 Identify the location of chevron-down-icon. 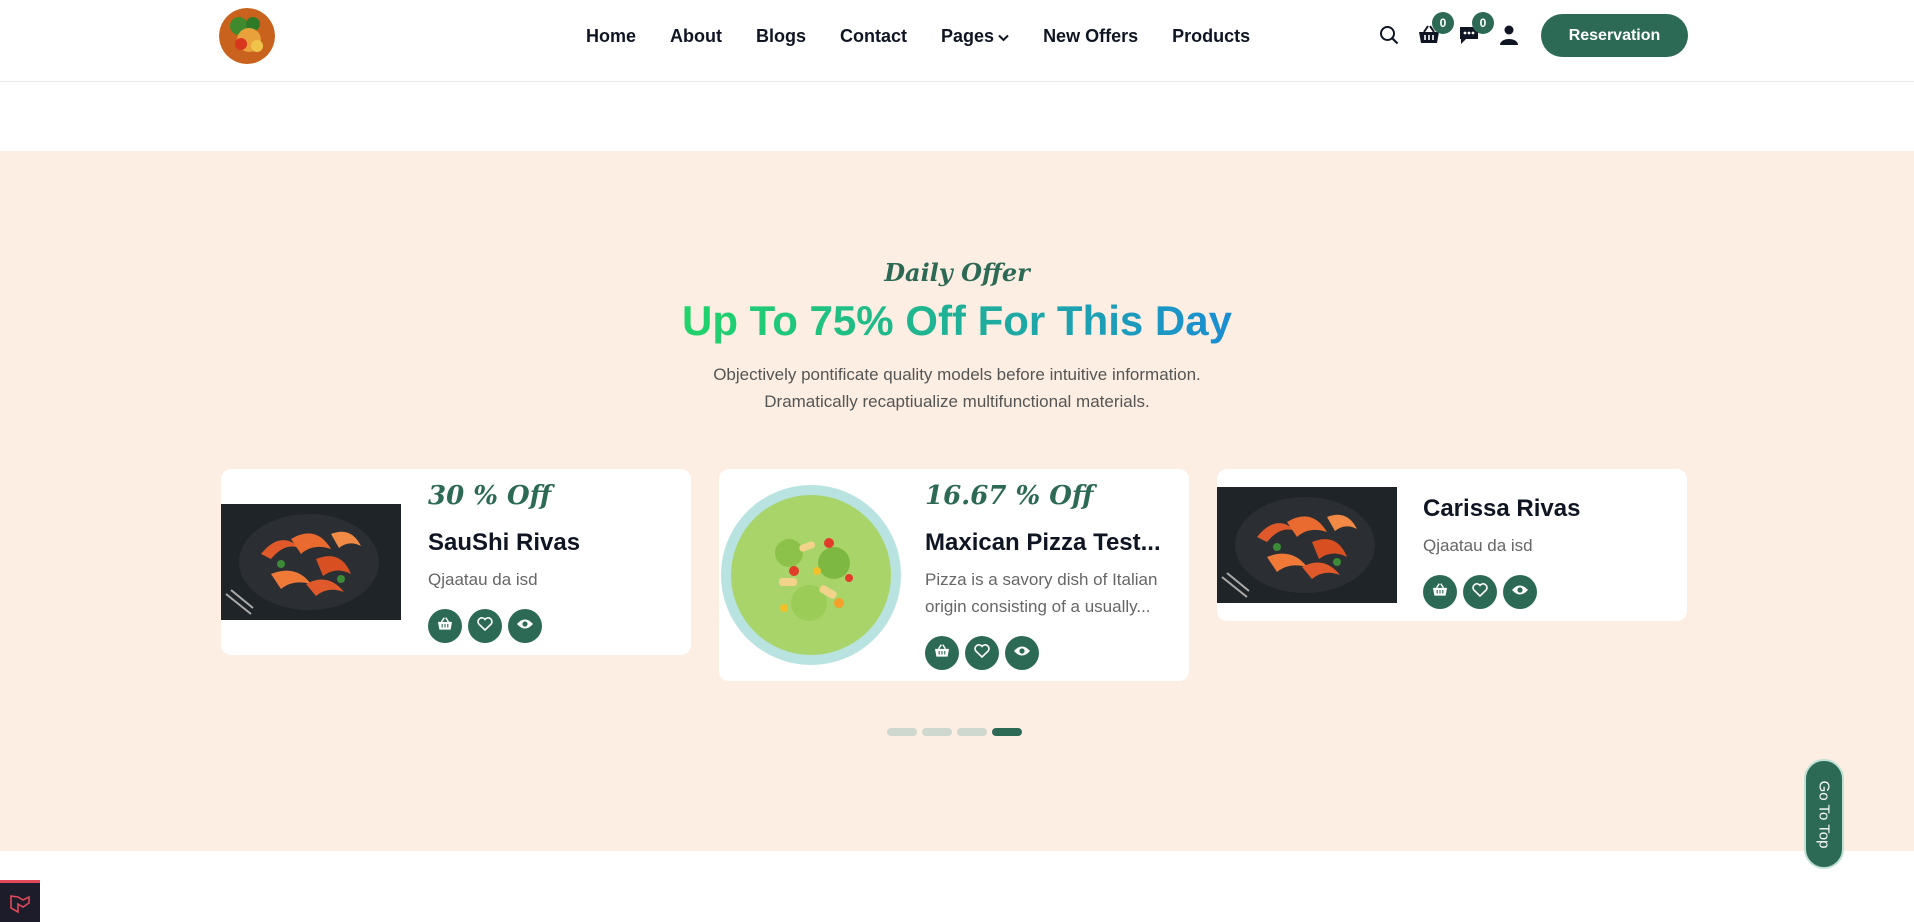
(1003, 36).